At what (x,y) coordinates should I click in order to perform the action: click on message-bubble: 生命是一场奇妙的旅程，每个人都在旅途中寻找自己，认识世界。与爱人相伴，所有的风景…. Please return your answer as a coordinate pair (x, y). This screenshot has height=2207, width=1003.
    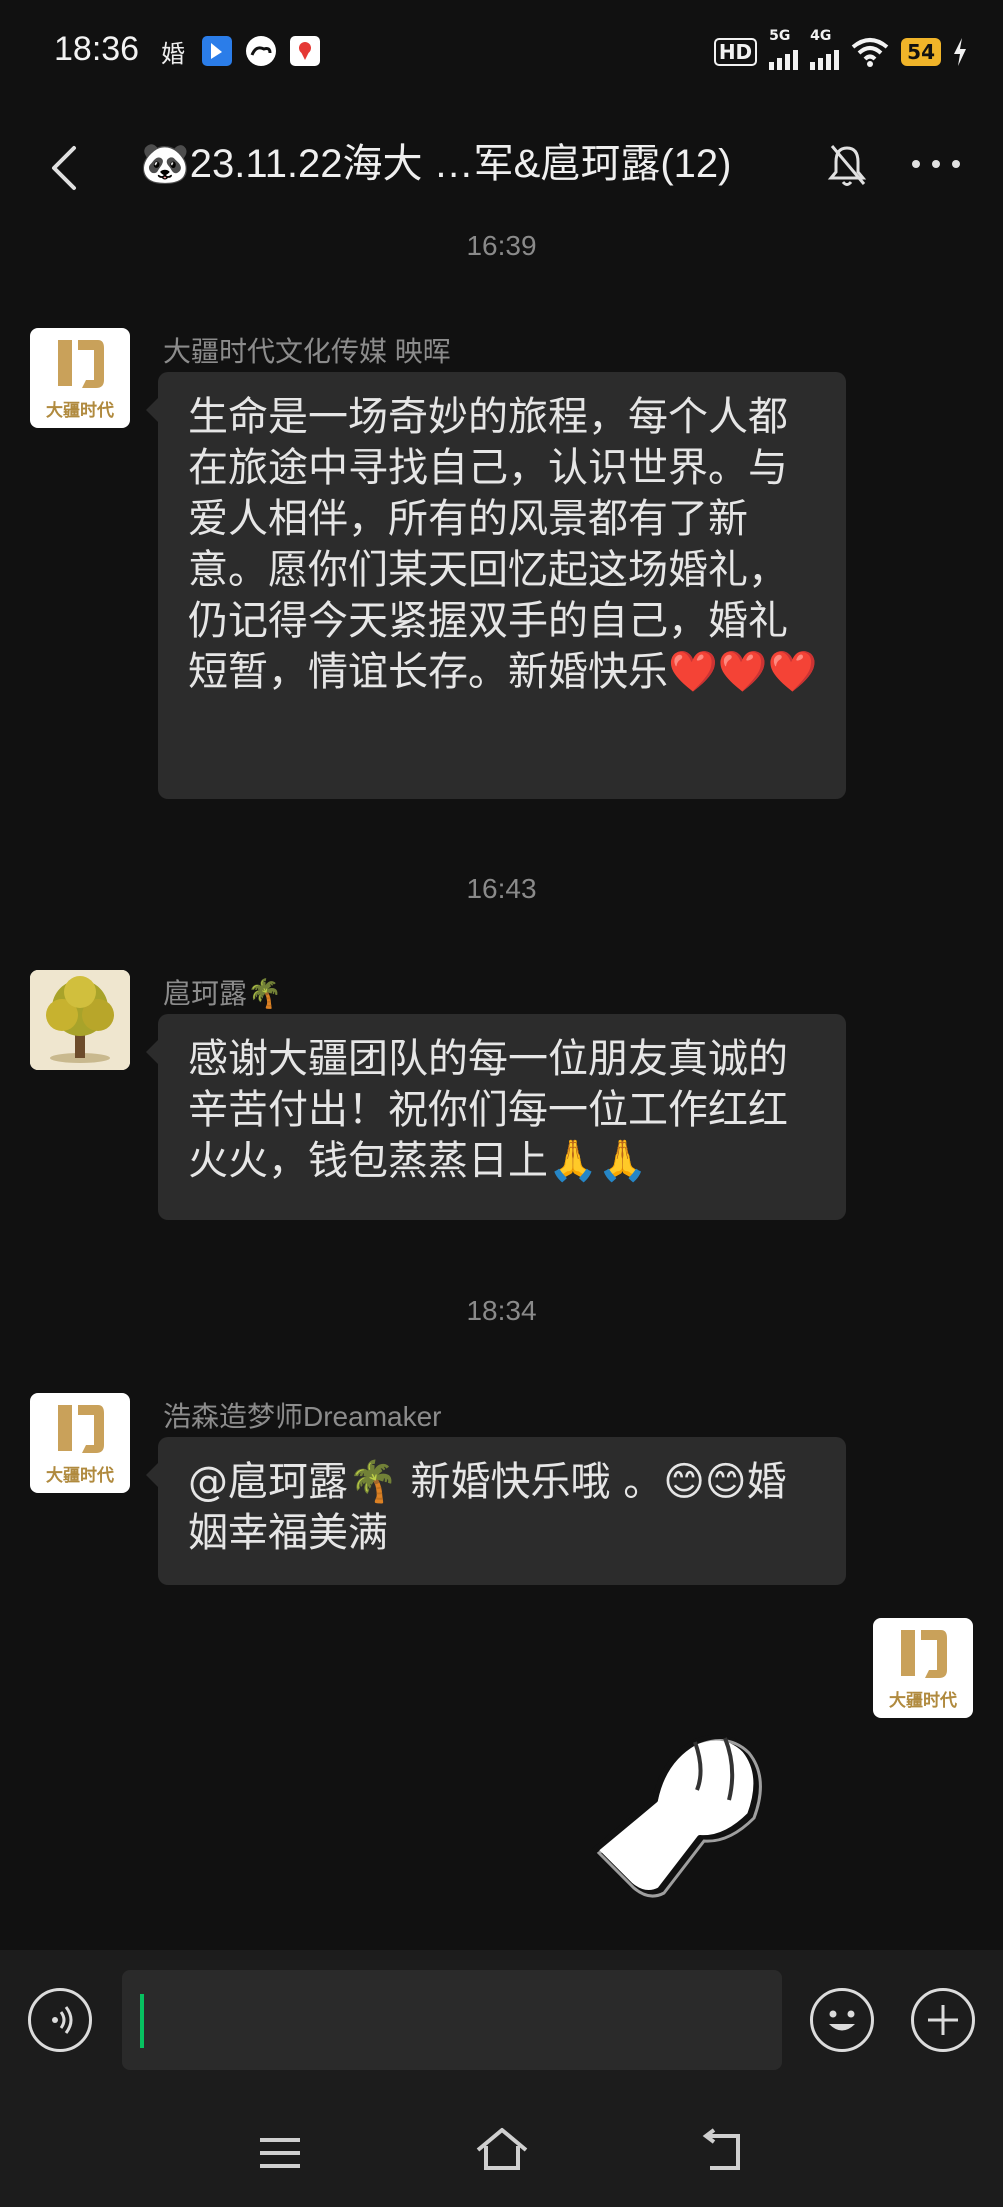
    Looking at the image, I should click on (496, 585).